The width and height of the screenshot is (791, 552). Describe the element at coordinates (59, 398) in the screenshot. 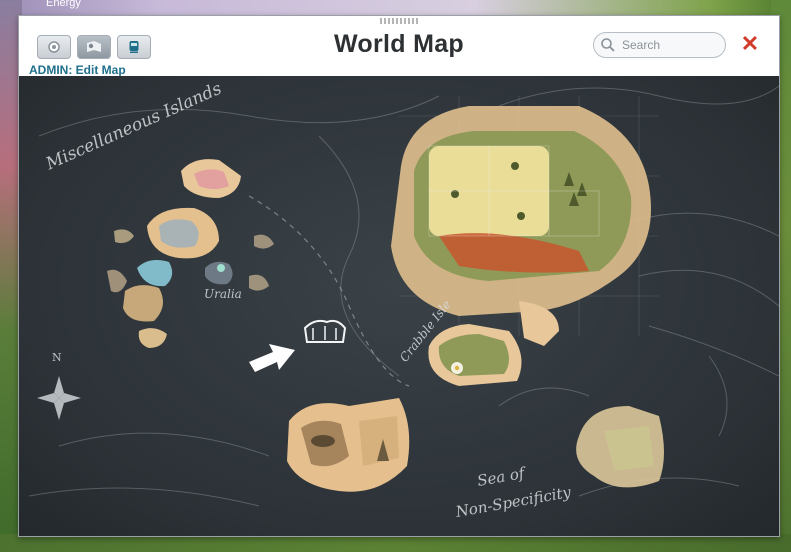

I see `compass-rose` at that location.